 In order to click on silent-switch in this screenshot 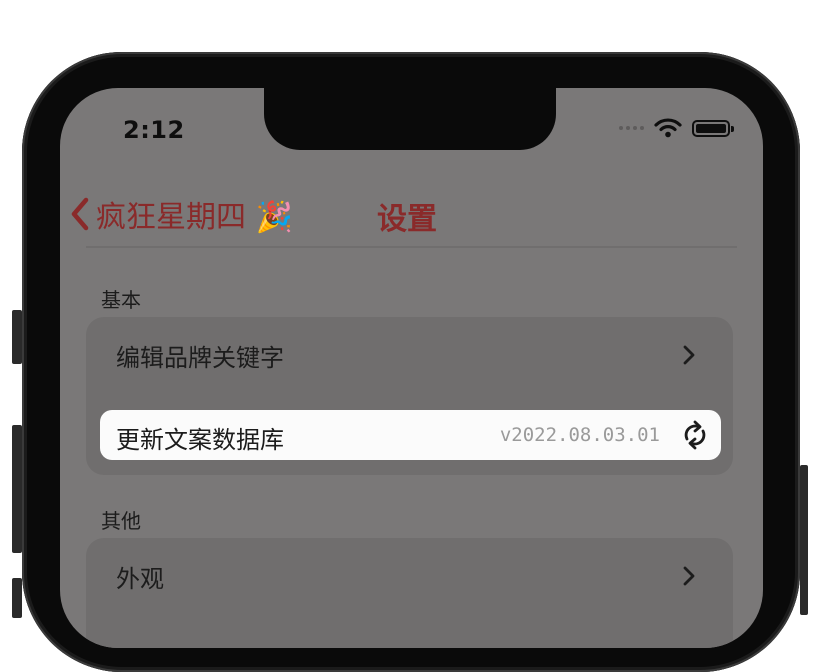, I will do `click(17, 337)`.